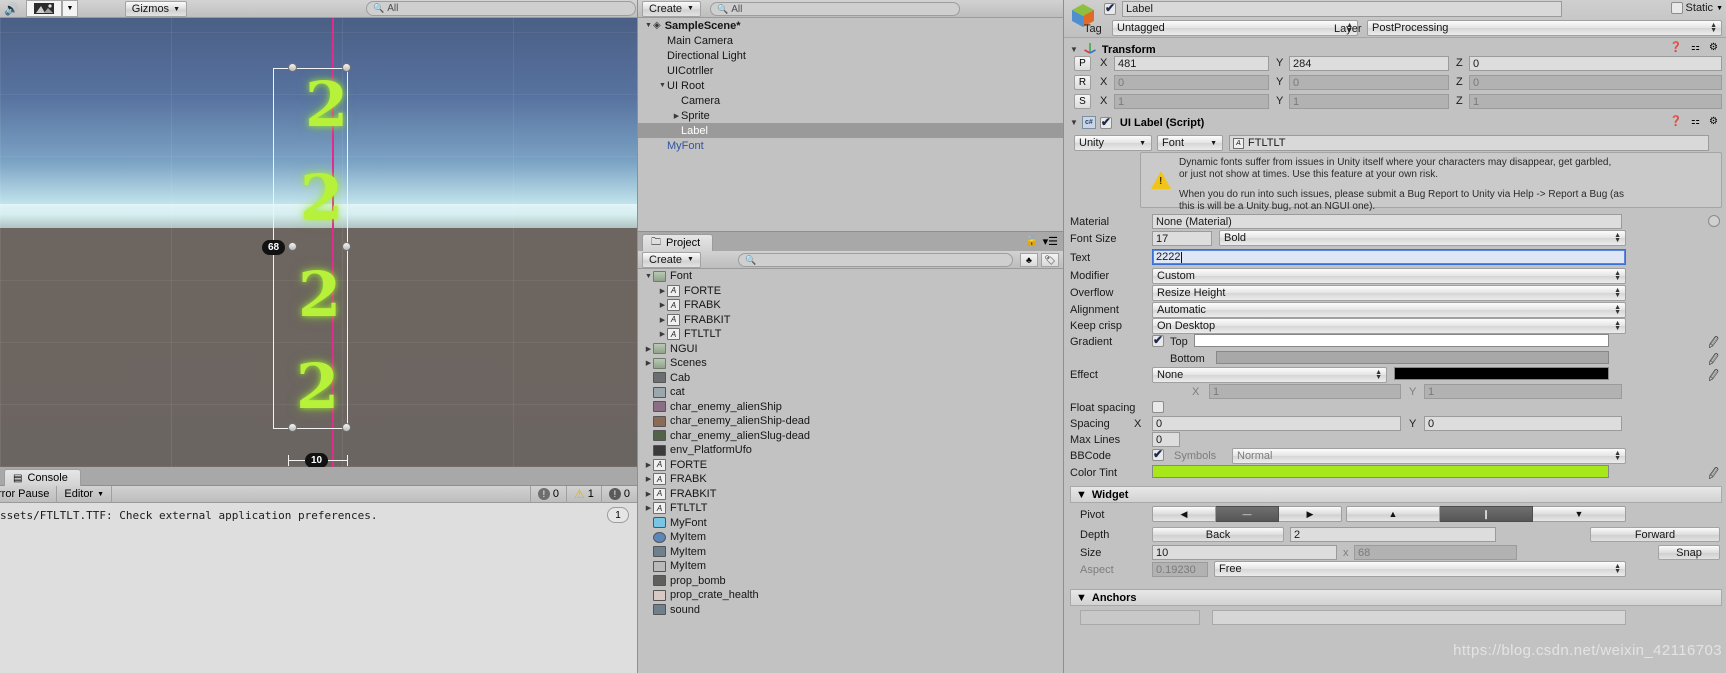 This screenshot has width=1726, height=673. I want to click on font-asset-field: A FTLTLT, so click(1469, 143).